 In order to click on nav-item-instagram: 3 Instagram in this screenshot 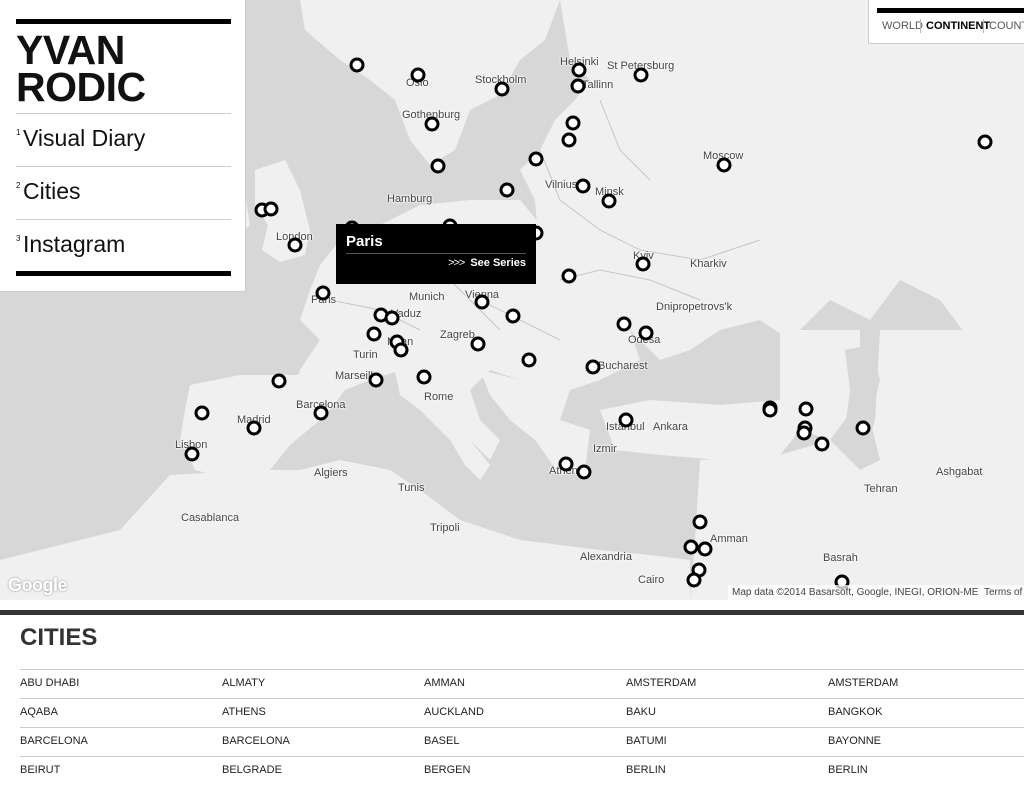, I will do `click(123, 245)`.